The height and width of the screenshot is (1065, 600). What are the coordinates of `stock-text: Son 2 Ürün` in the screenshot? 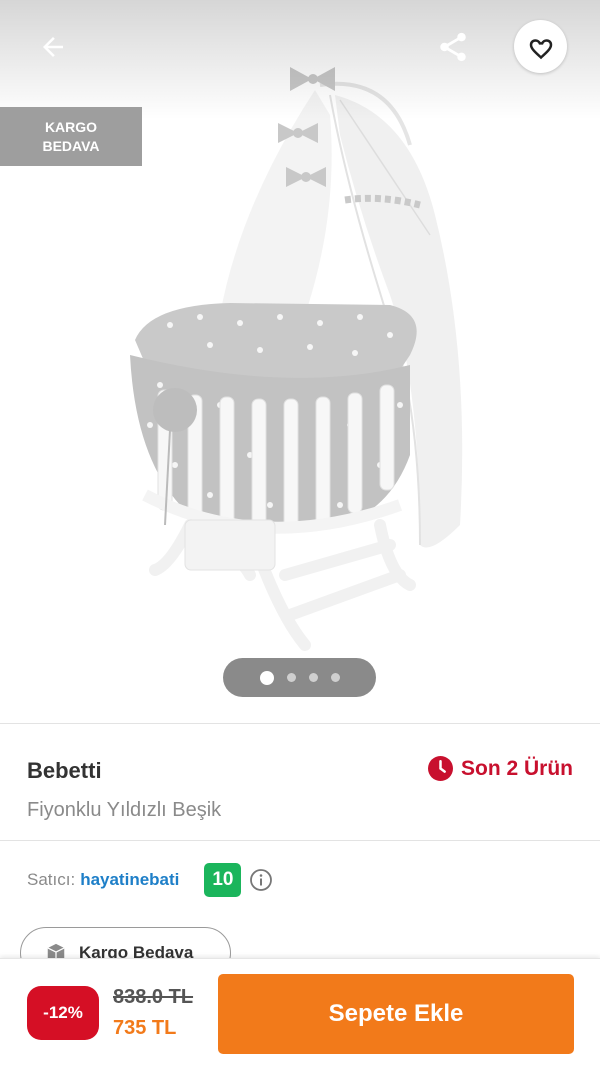 It's located at (516, 768).